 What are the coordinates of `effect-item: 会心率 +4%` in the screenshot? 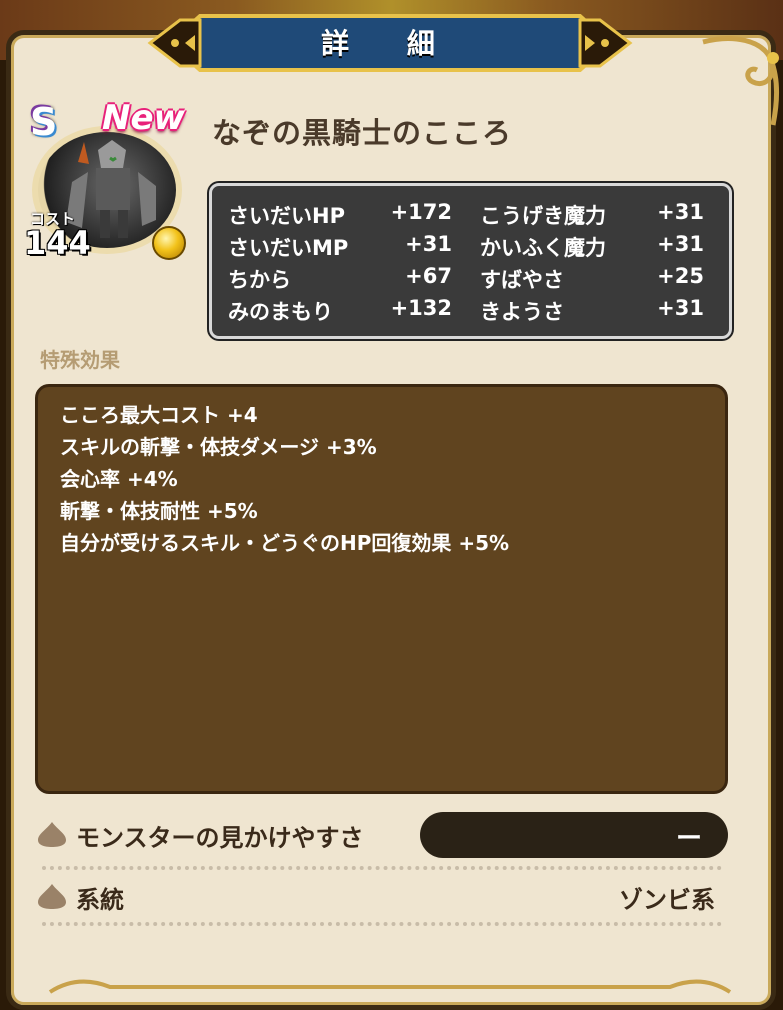 It's located at (119, 479).